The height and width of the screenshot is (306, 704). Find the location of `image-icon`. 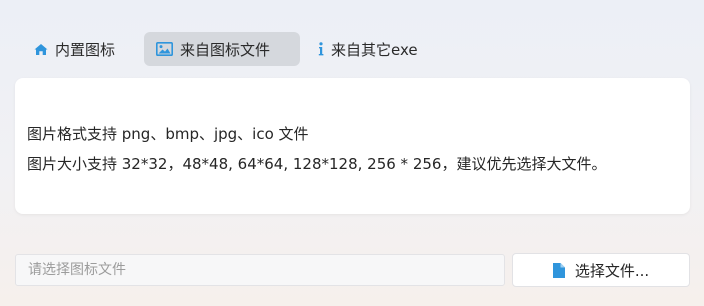

image-icon is located at coordinates (164, 49).